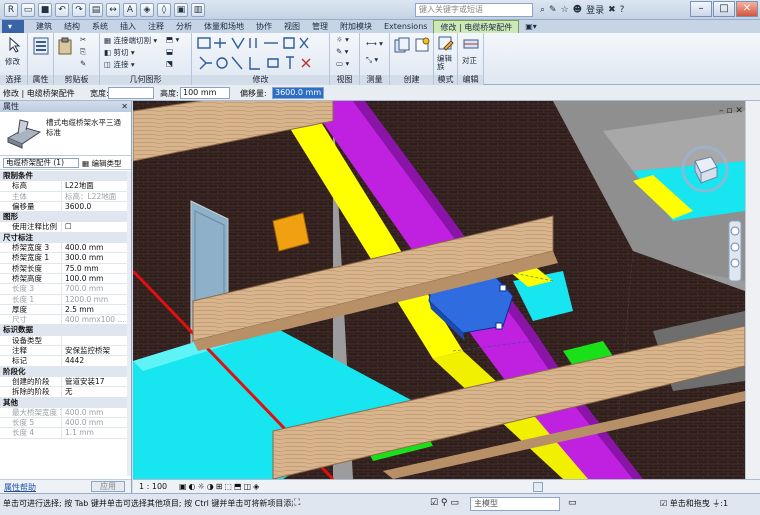  Describe the element at coordinates (41, 163) in the screenshot. I see `instance-selector: 电缆桥架配件 (1)` at that location.